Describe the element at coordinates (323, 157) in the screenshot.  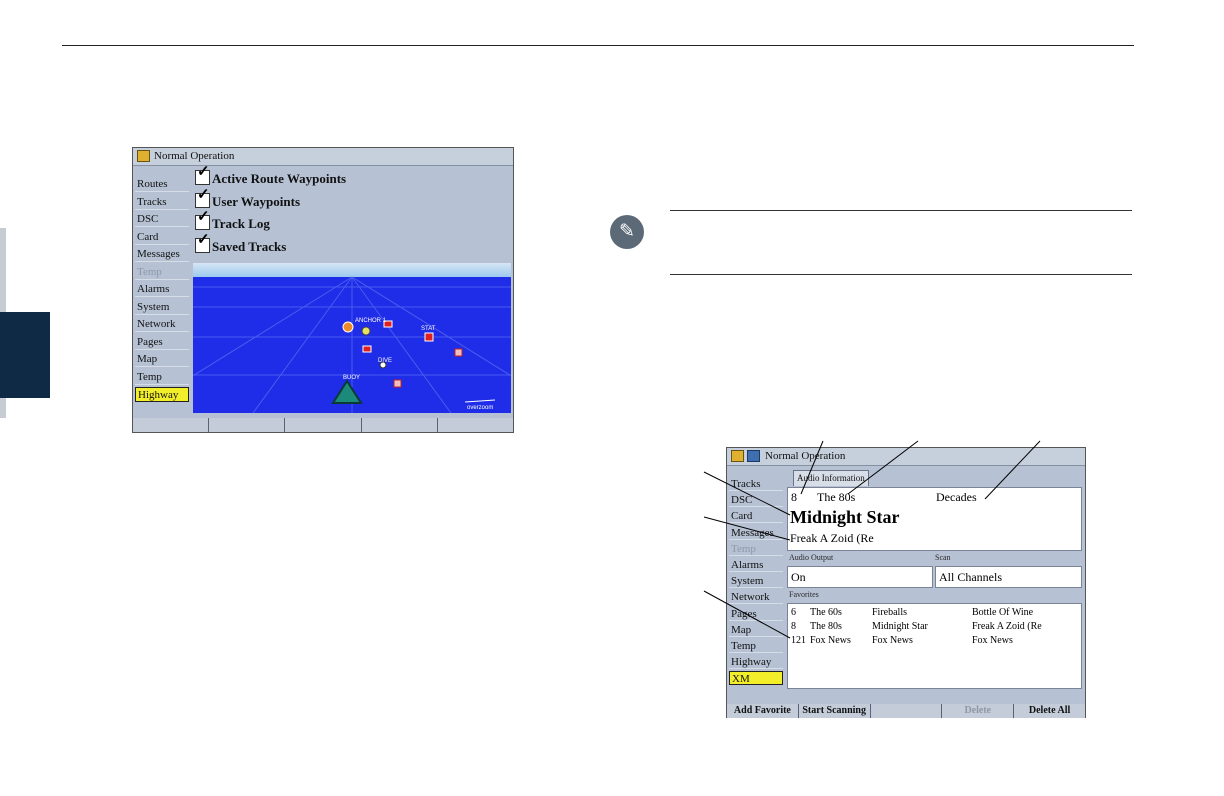
I see `title-bar: Normal Operation` at that location.